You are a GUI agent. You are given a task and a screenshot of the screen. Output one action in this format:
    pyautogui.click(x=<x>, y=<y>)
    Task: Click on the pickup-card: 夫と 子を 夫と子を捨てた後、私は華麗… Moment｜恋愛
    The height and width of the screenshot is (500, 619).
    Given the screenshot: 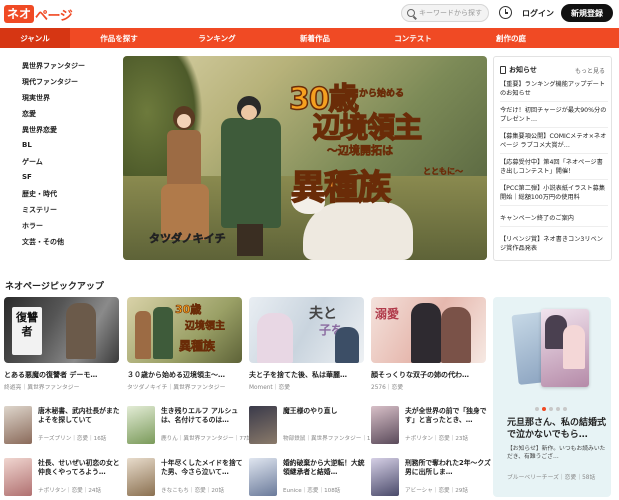 What is the action you would take?
    pyautogui.click(x=306, y=344)
    